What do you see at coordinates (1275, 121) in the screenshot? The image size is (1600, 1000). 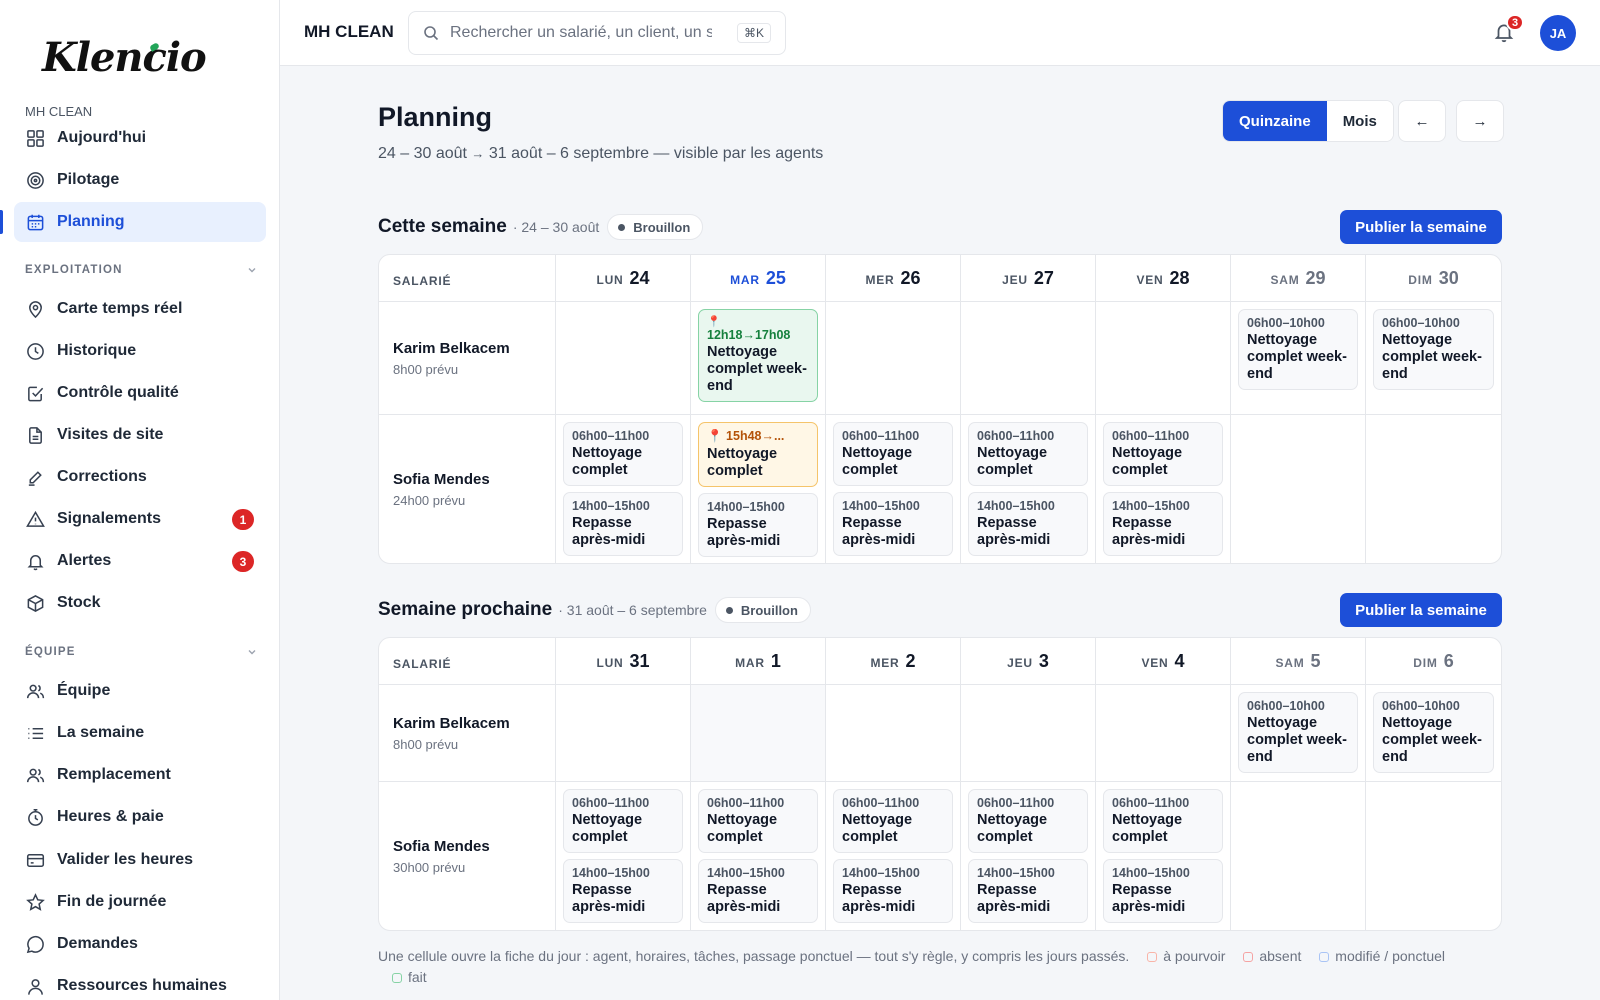 I see `view-quinzaine-button: Quinzaine` at bounding box center [1275, 121].